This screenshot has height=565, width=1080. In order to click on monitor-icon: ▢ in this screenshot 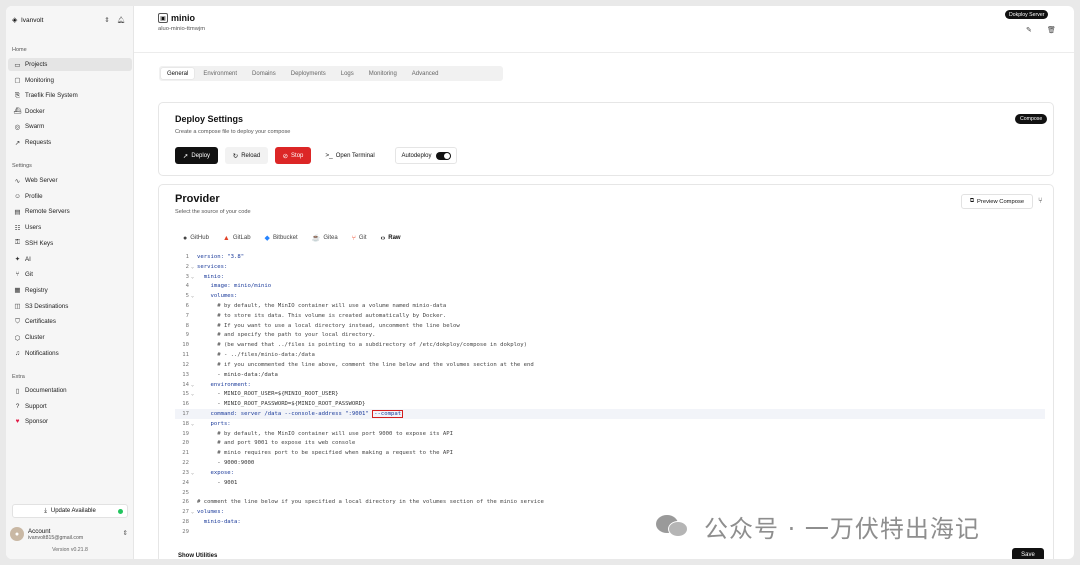, I will do `click(17, 81)`.